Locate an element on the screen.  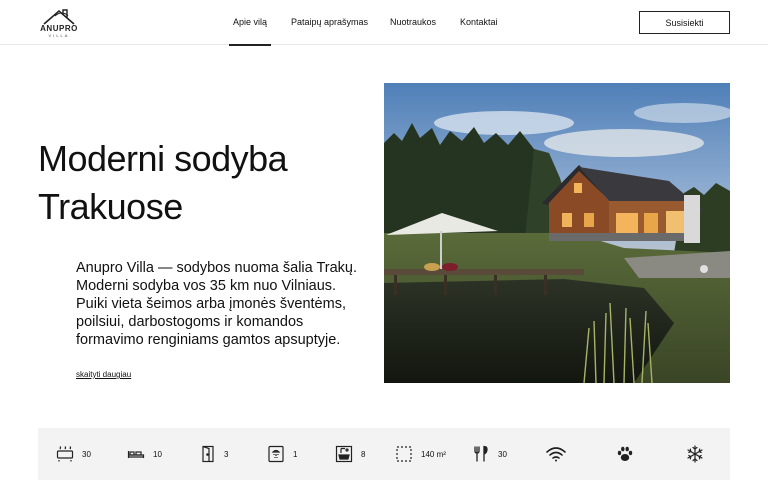
snowflake-icon is located at coordinates (695, 454).